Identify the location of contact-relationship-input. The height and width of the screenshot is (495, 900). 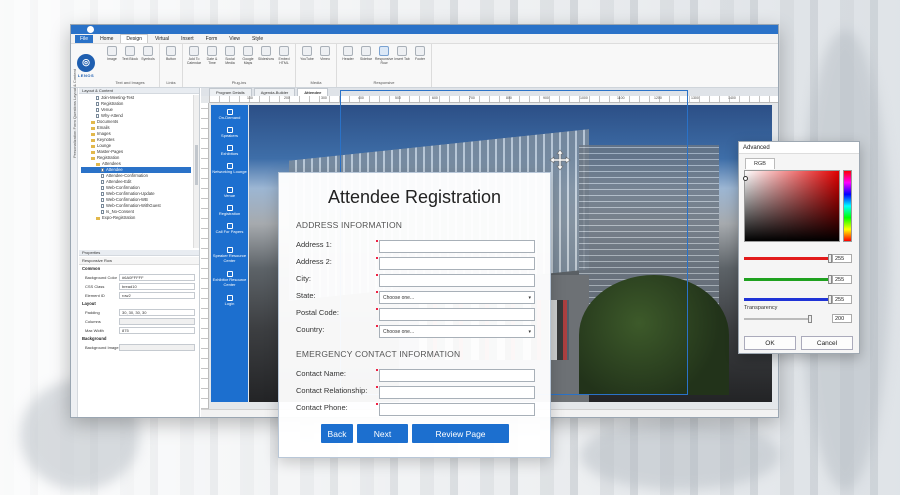
(457, 392).